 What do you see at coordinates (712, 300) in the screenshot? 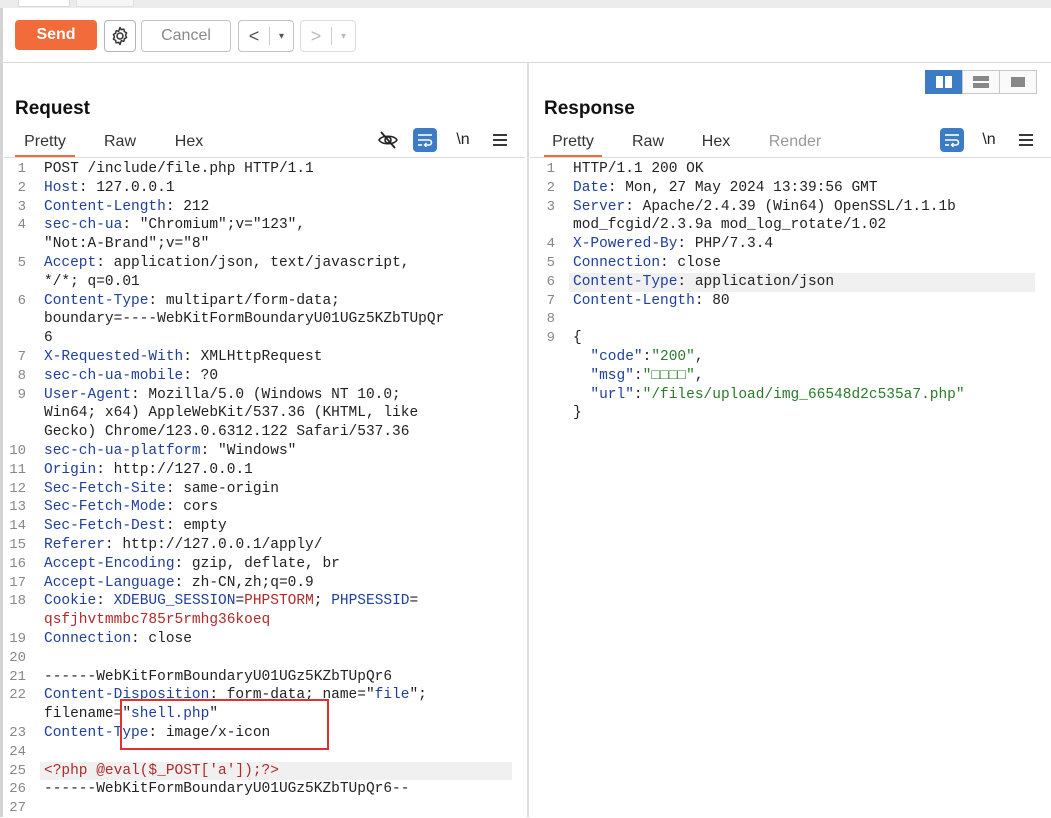
I see `code-token: : 80` at bounding box center [712, 300].